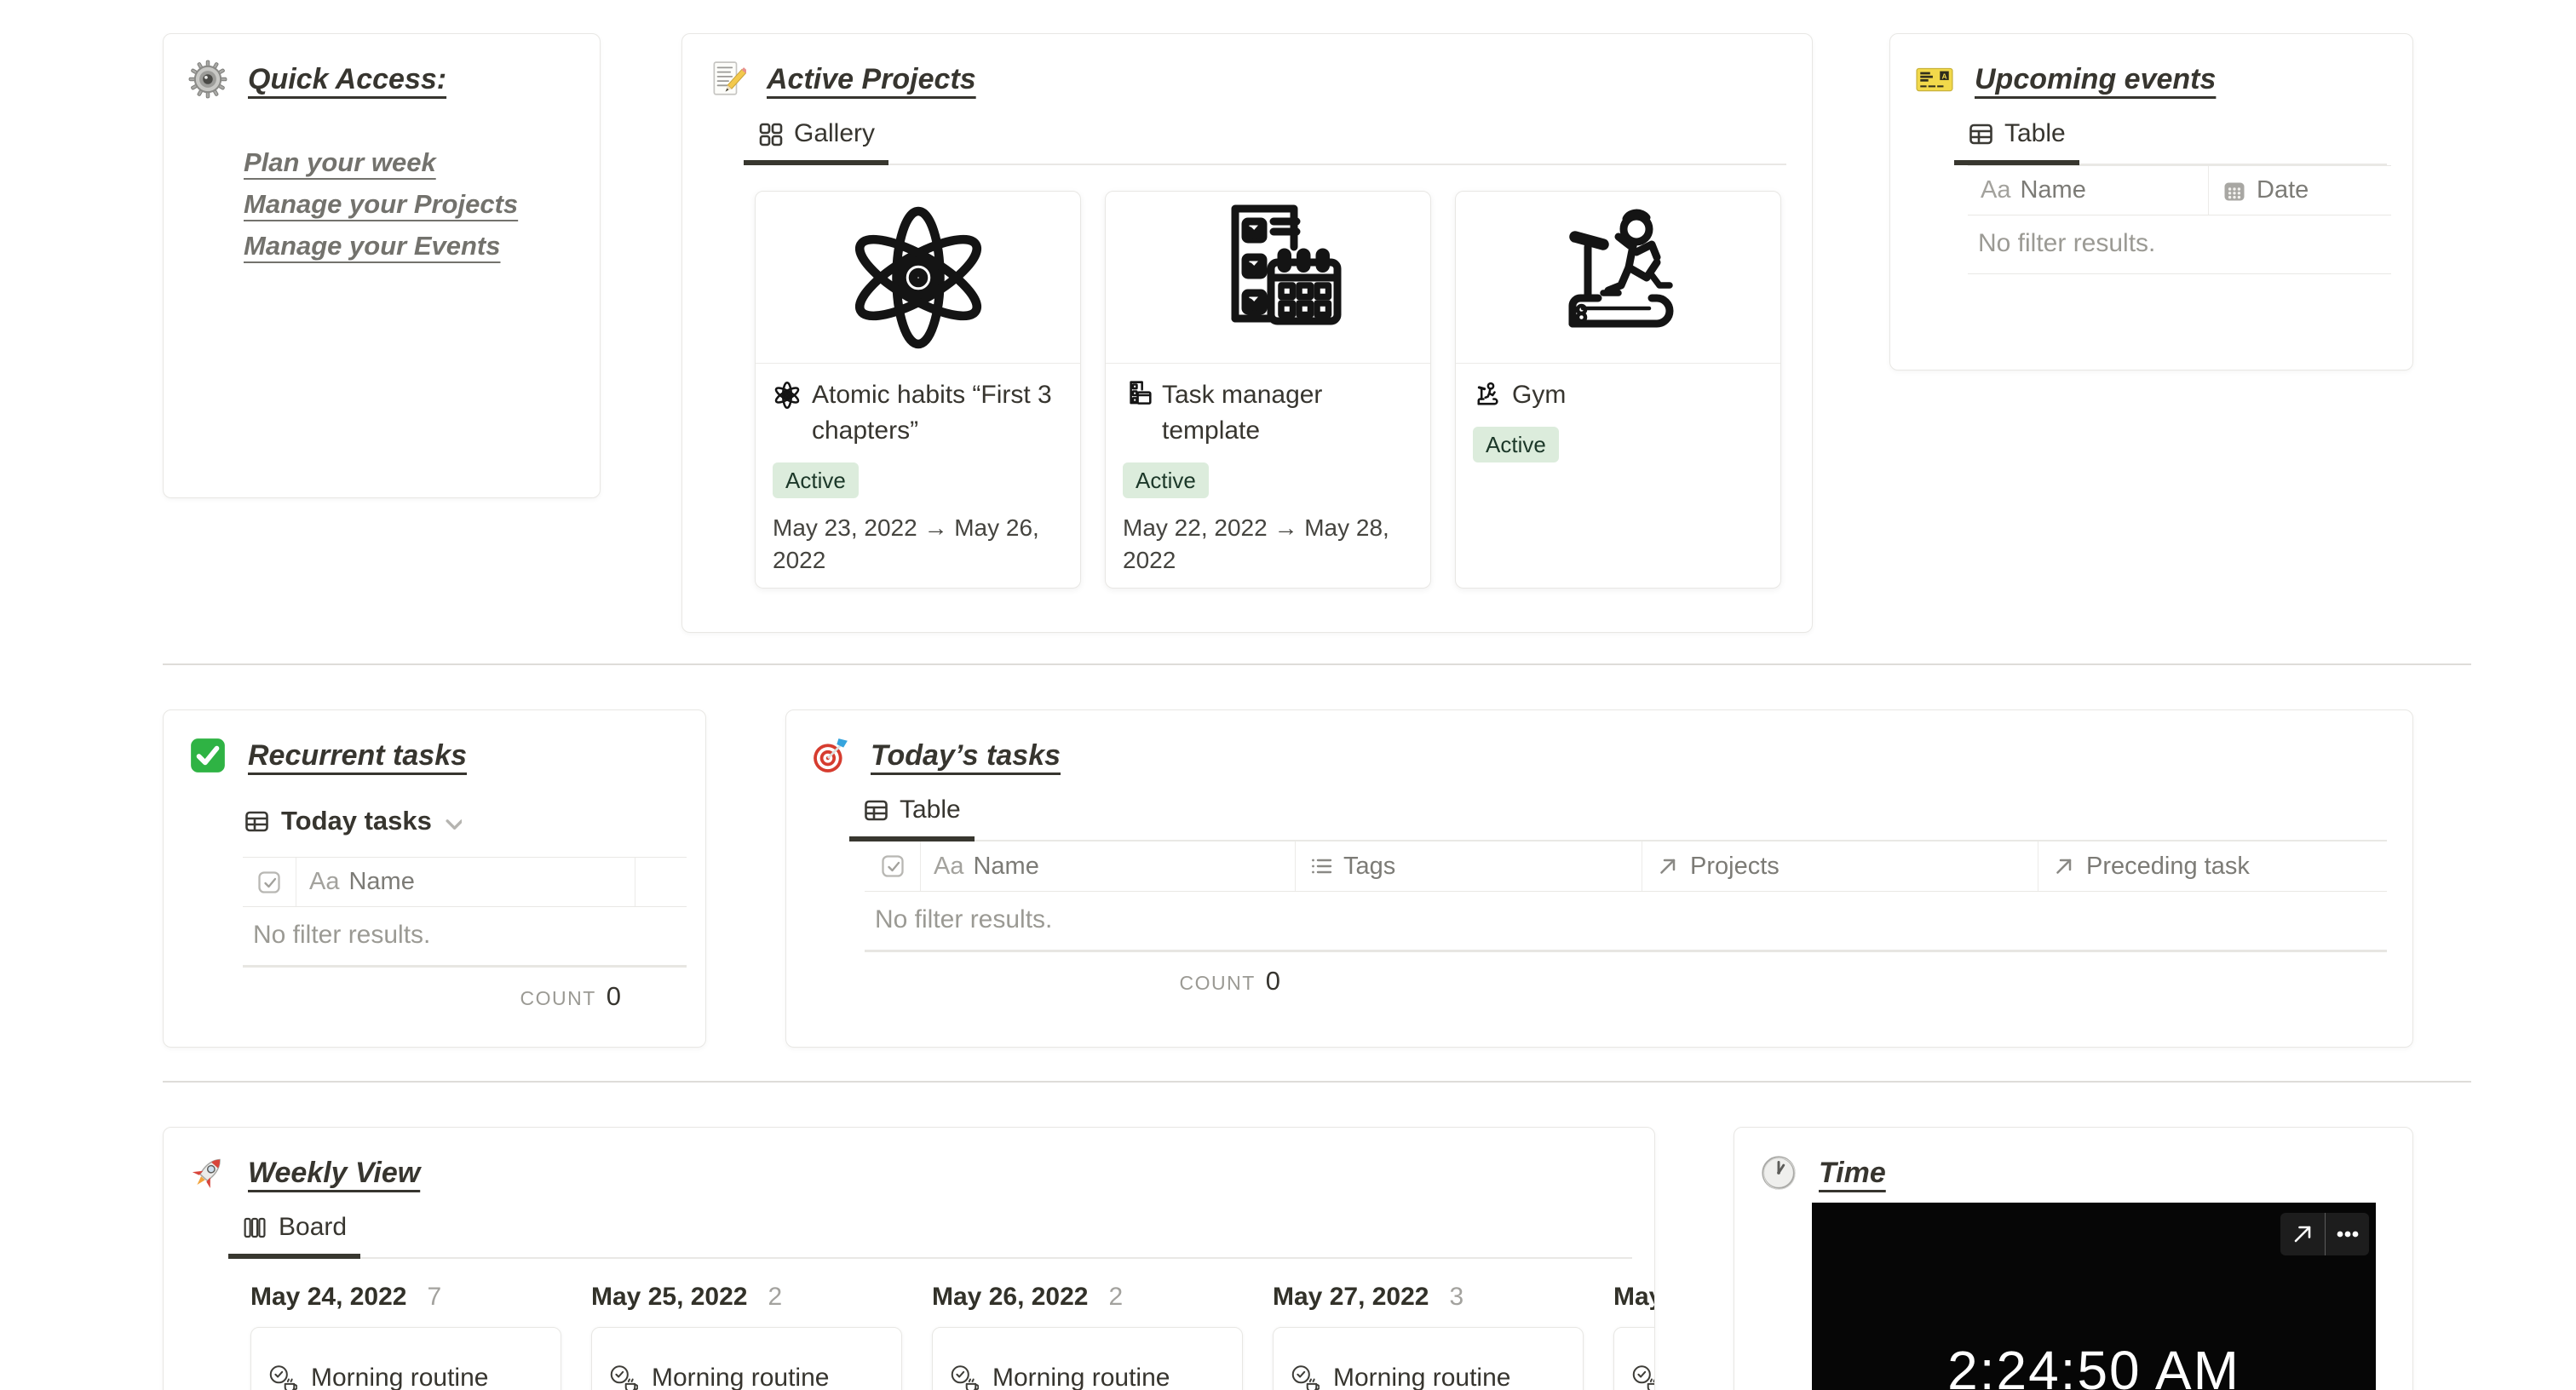  What do you see at coordinates (358, 756) in the screenshot?
I see `recurrent-tasks-title: Recurrent tasks` at bounding box center [358, 756].